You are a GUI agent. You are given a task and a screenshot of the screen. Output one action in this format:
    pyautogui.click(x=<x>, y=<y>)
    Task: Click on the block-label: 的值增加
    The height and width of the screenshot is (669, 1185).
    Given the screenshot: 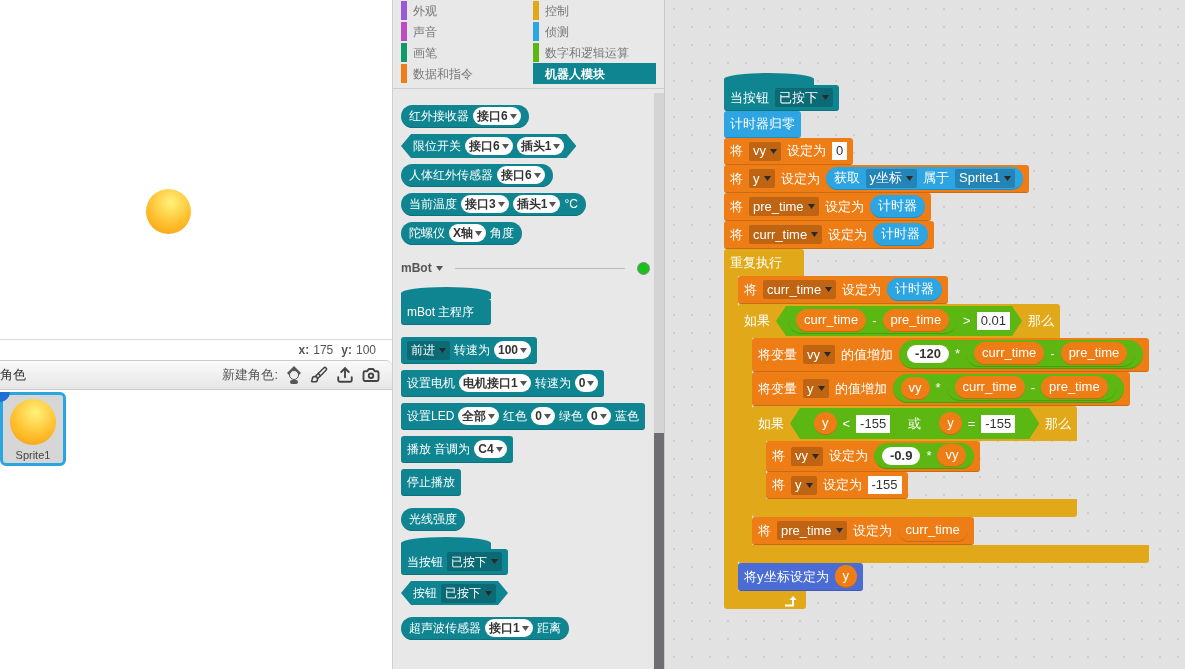 What is the action you would take?
    pyautogui.click(x=860, y=388)
    